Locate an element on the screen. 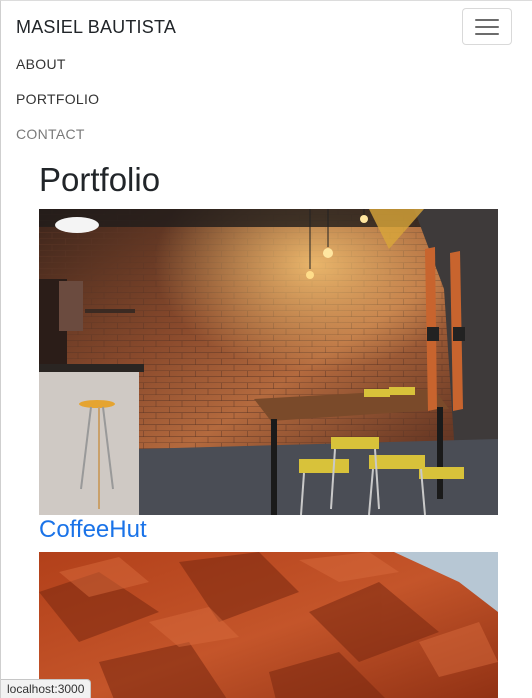 The height and width of the screenshot is (698, 532). nav-link-about: ABOUT is located at coordinates (57, 72).